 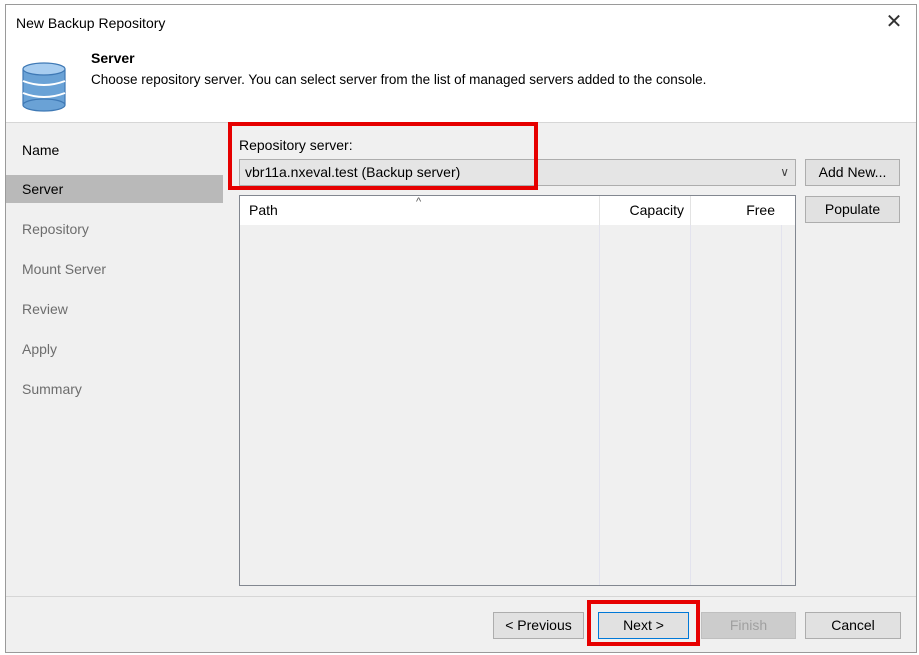 I want to click on nav-step-repository: Repository, so click(x=114, y=229).